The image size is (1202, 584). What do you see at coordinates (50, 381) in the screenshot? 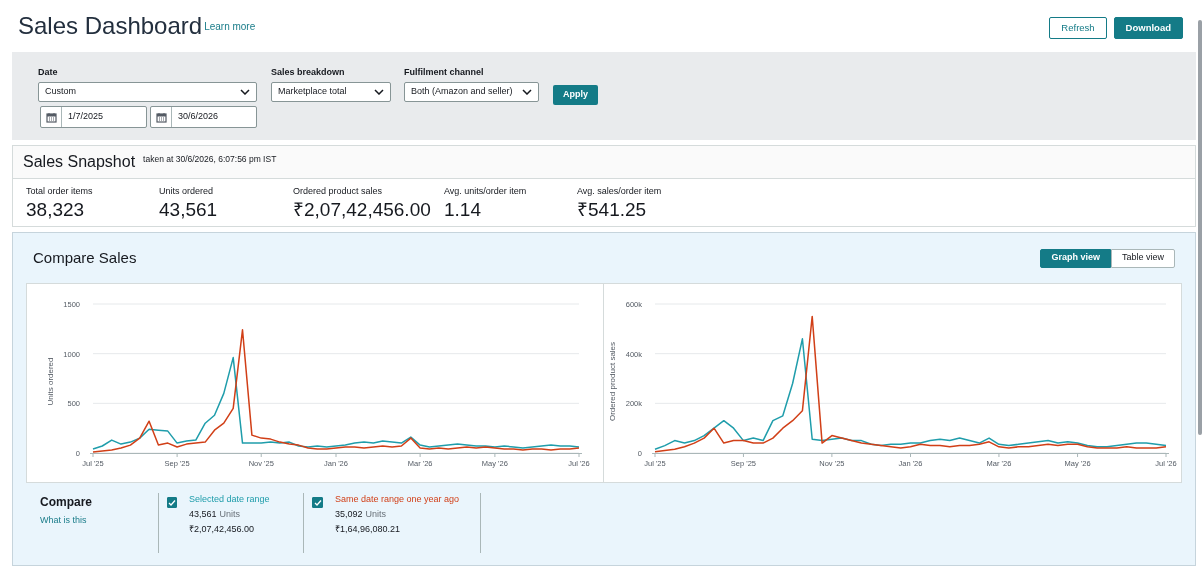
I see `axis-title: Units ordered` at bounding box center [50, 381].